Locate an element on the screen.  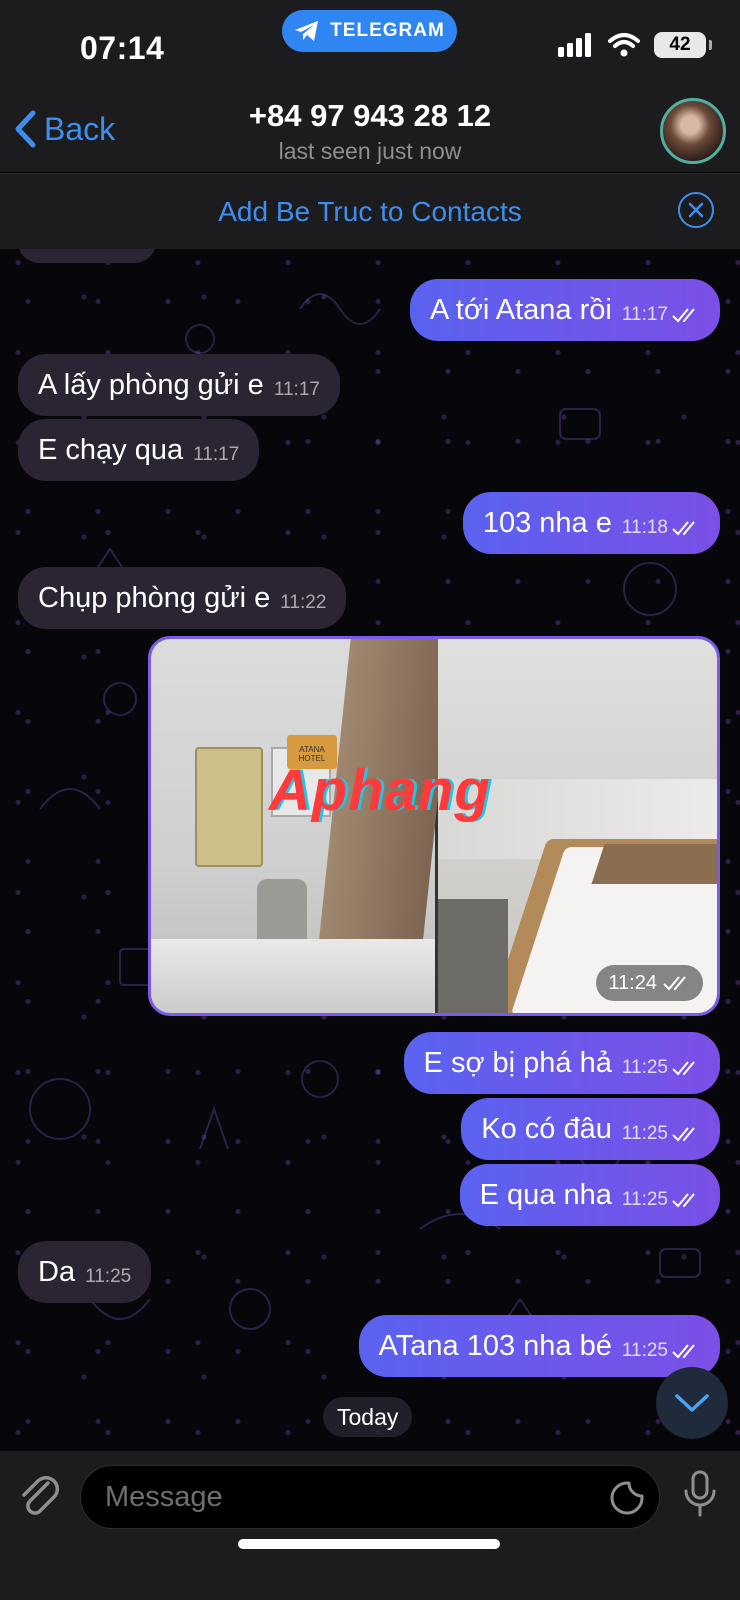
message-text: A tới Atana rồi is located at coordinates (521, 309).